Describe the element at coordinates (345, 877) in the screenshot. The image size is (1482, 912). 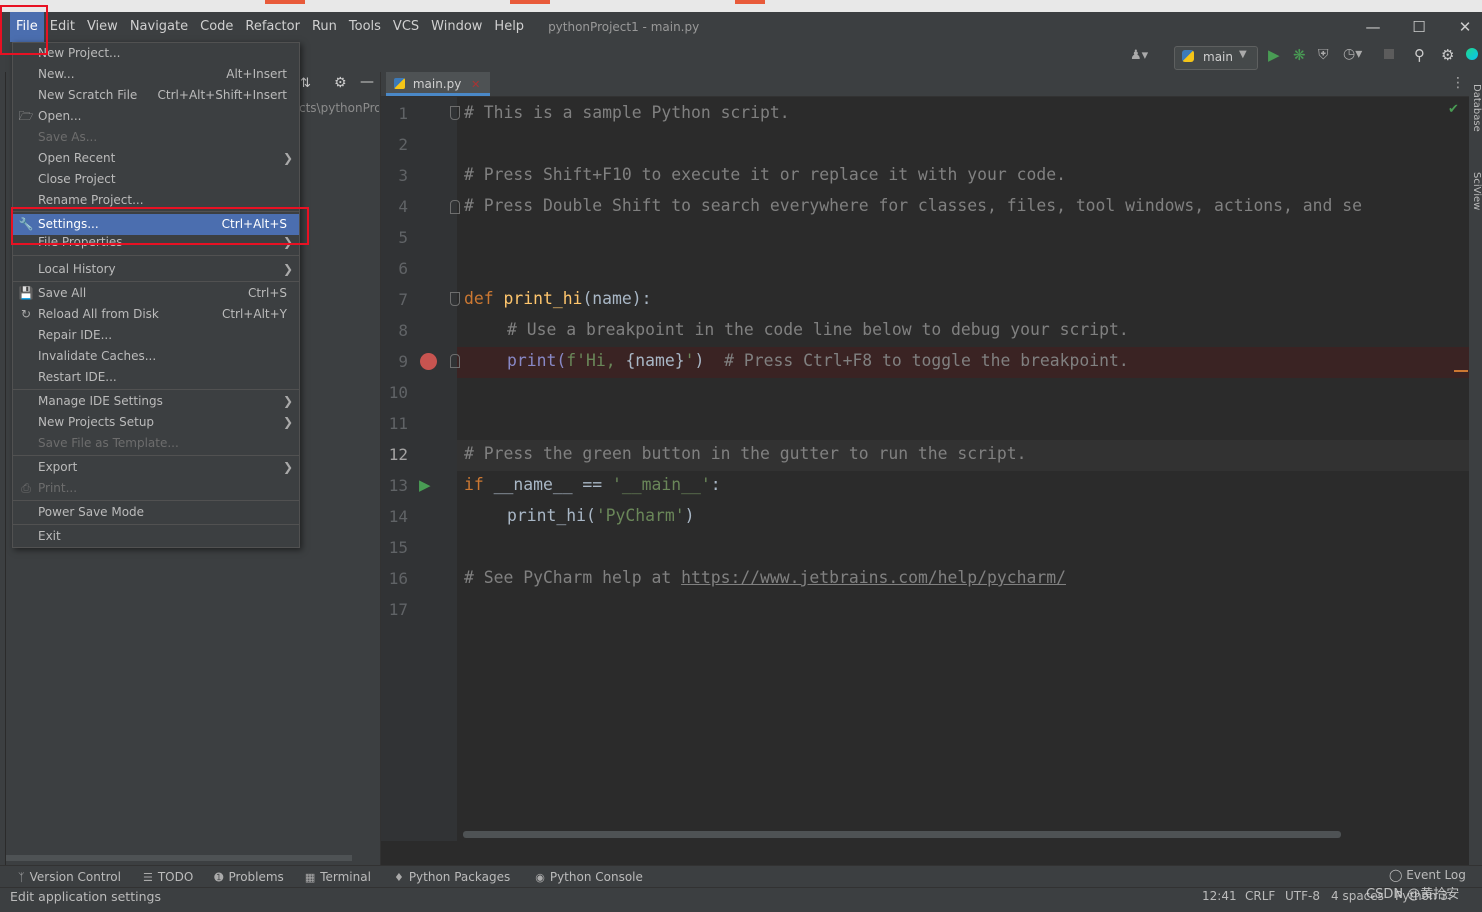
I see `toolwindow-label: Terminal` at that location.